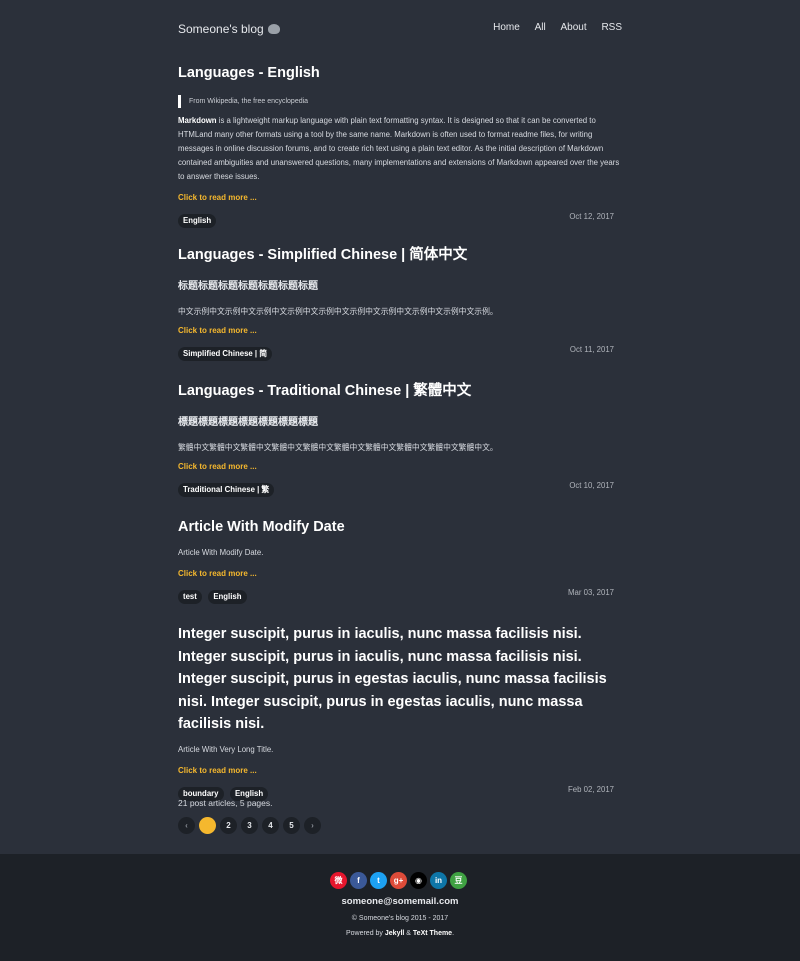 The image size is (800, 961). What do you see at coordinates (400, 101) in the screenshot?
I see `post-blockquote: From Wikipedia, the free encyclopedia` at bounding box center [400, 101].